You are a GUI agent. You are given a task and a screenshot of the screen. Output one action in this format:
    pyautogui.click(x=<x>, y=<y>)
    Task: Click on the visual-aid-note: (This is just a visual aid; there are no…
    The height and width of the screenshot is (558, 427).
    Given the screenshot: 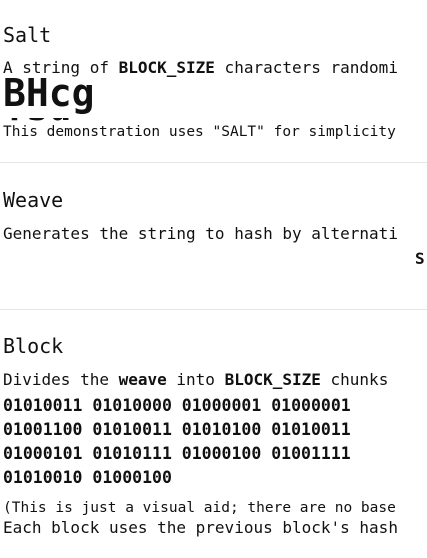 What is the action you would take?
    pyautogui.click(x=199, y=508)
    